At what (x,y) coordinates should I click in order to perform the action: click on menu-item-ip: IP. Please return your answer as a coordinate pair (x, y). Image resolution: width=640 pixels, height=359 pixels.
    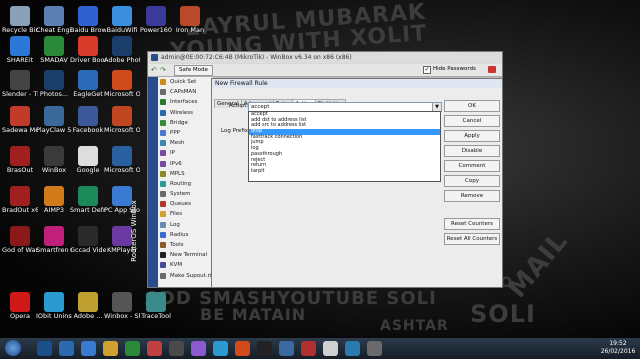
    Looking at the image, I should click on (185, 153).